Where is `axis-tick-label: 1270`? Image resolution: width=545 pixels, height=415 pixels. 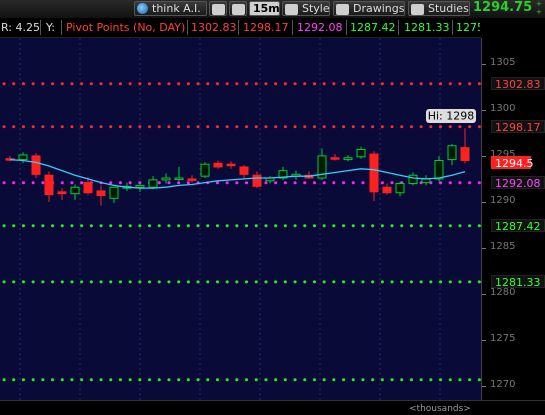
axis-tick-label: 1270 is located at coordinates (503, 385).